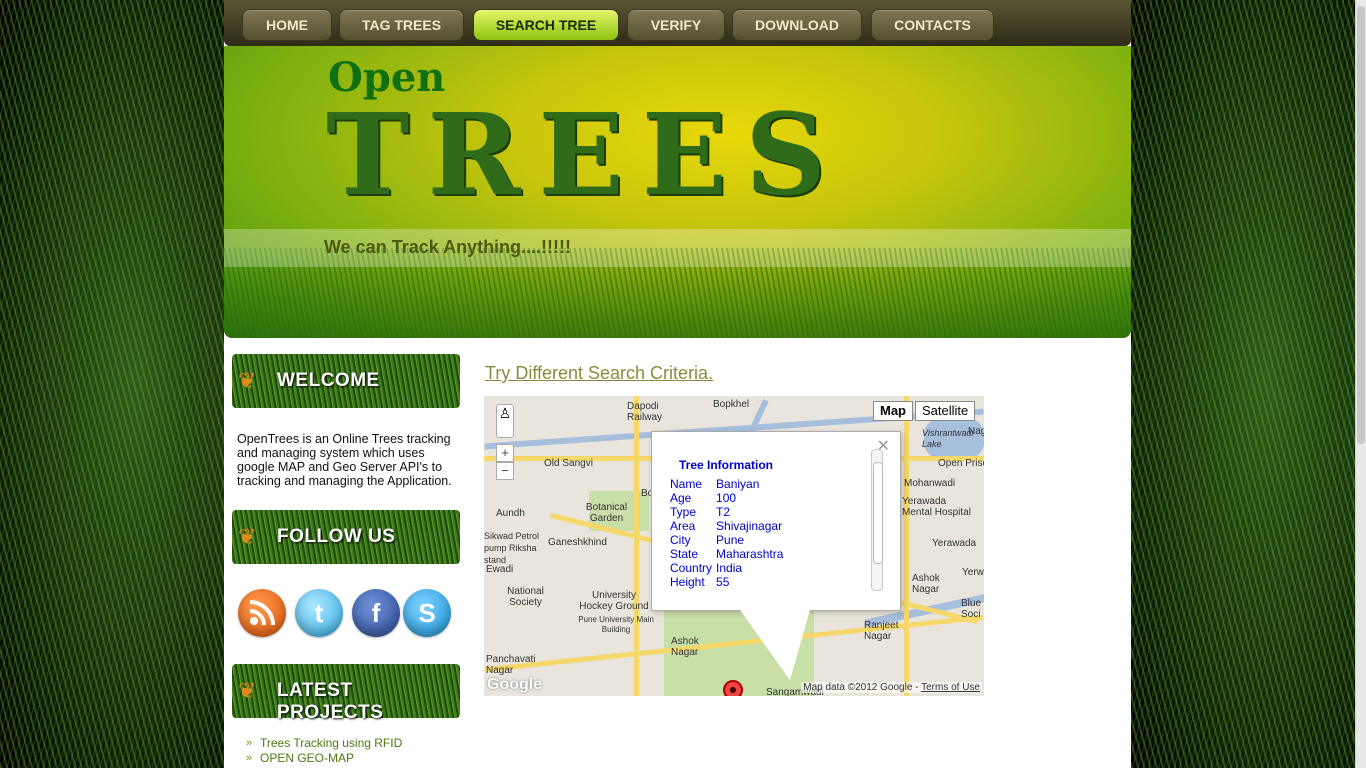  What do you see at coordinates (950, 687) in the screenshot?
I see `terms-of-use-link: Terms of Use` at bounding box center [950, 687].